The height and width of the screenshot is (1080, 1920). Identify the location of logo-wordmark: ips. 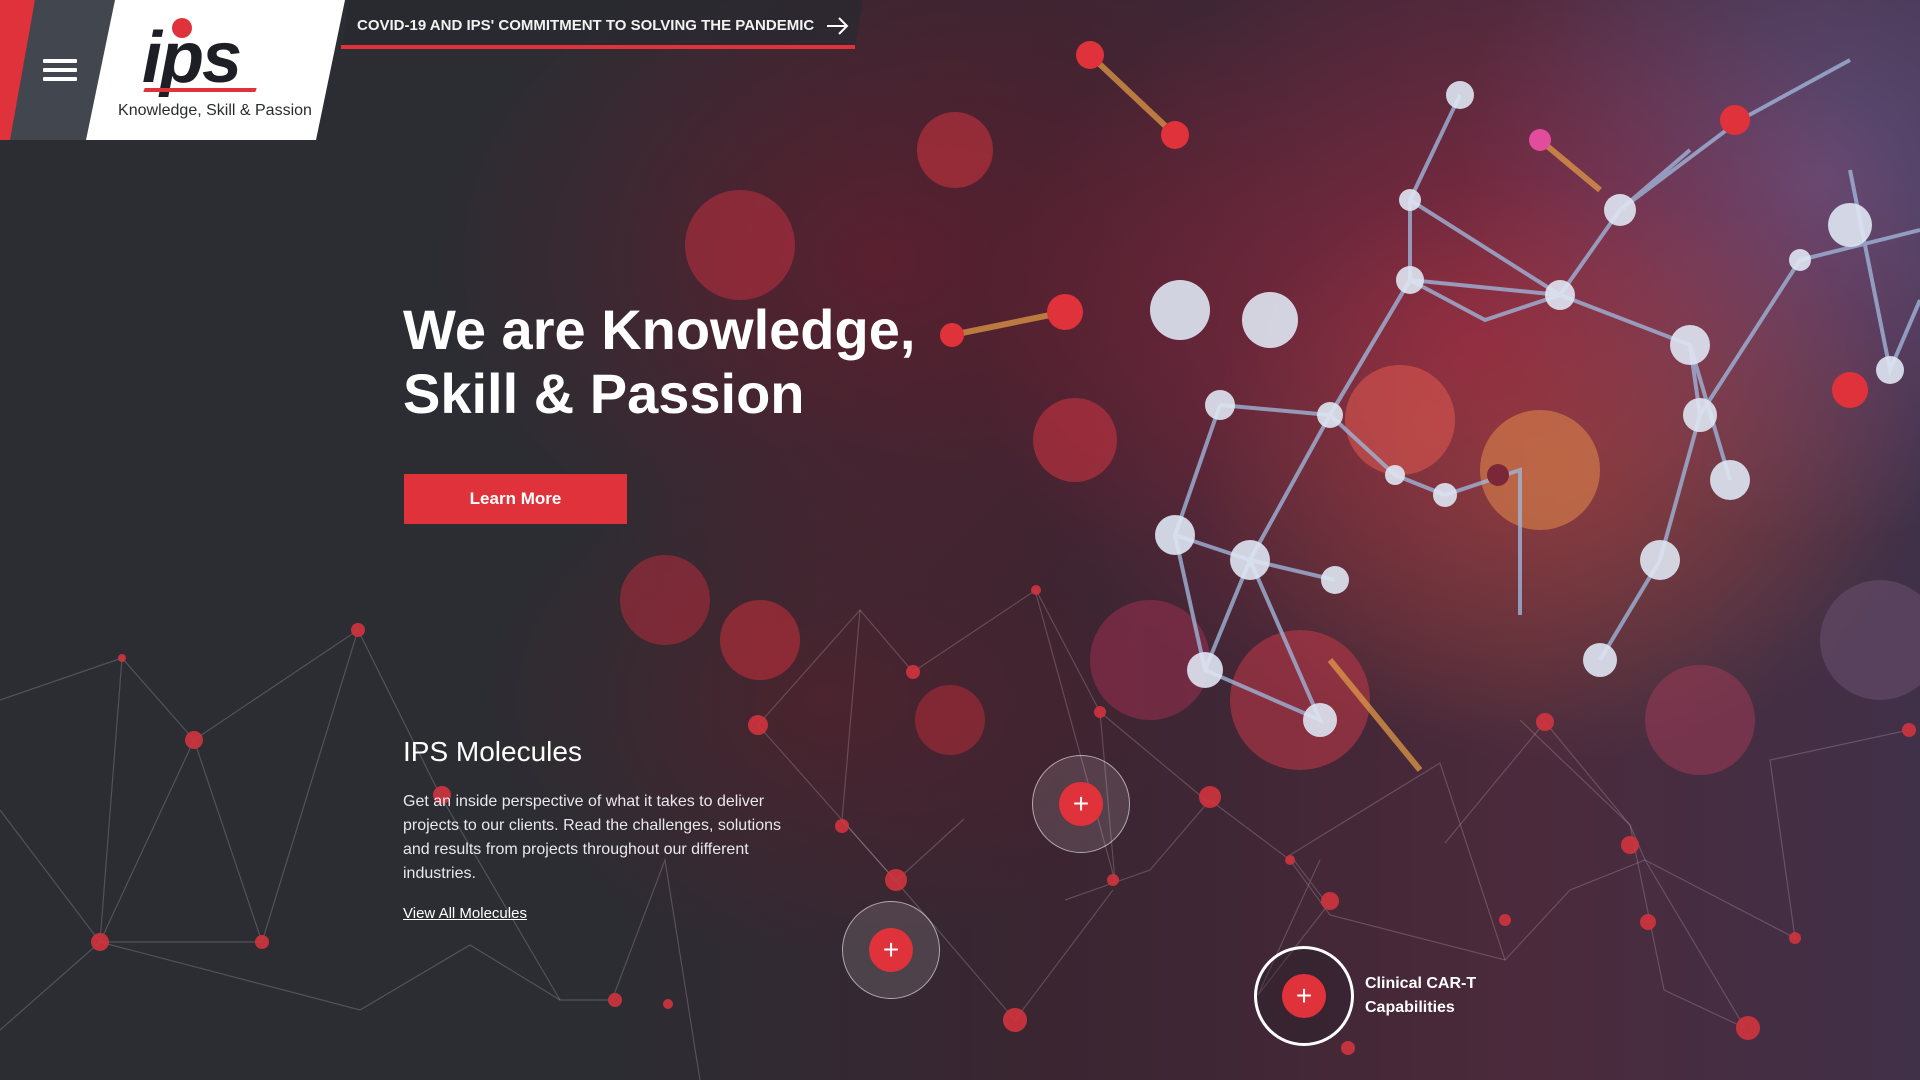
(192, 58).